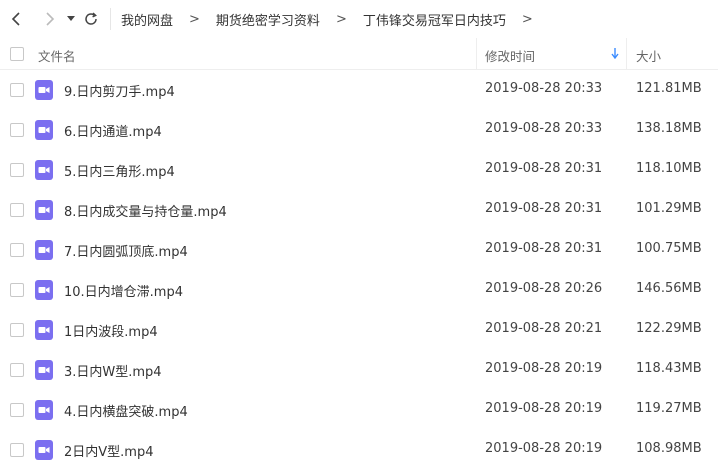 This screenshot has height=472, width=718. What do you see at coordinates (669, 448) in the screenshot?
I see `file-size: 108.98MB` at bounding box center [669, 448].